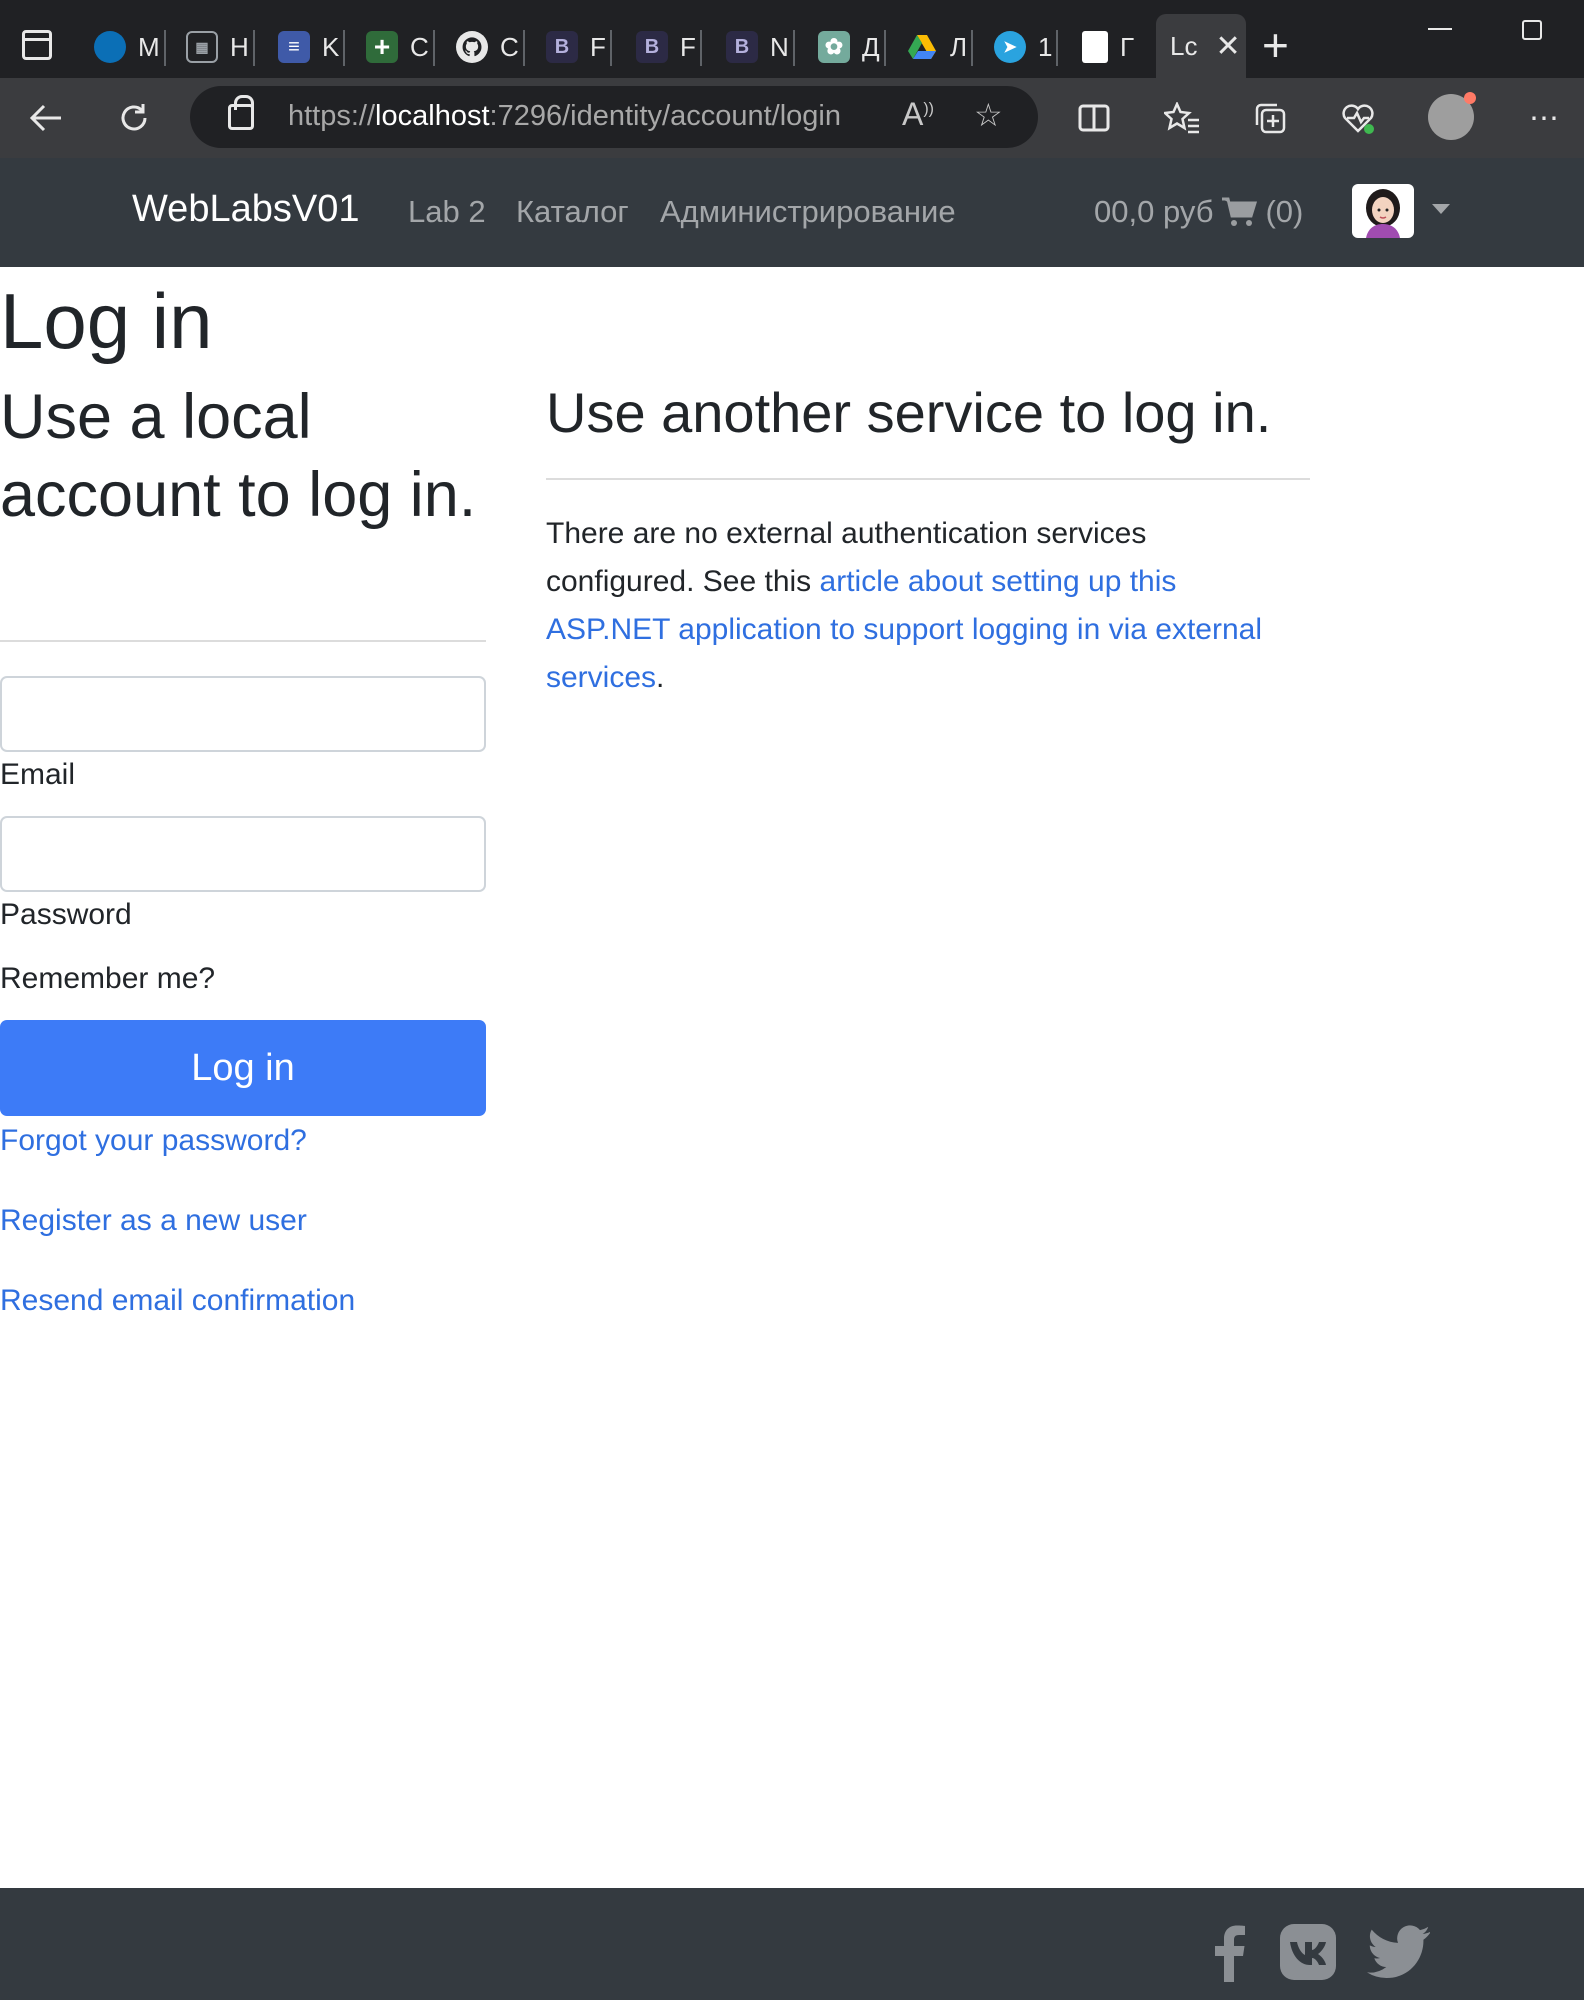 This screenshot has height=2000, width=1584. I want to click on browser-tab: ▦ H, so click(220, 47).